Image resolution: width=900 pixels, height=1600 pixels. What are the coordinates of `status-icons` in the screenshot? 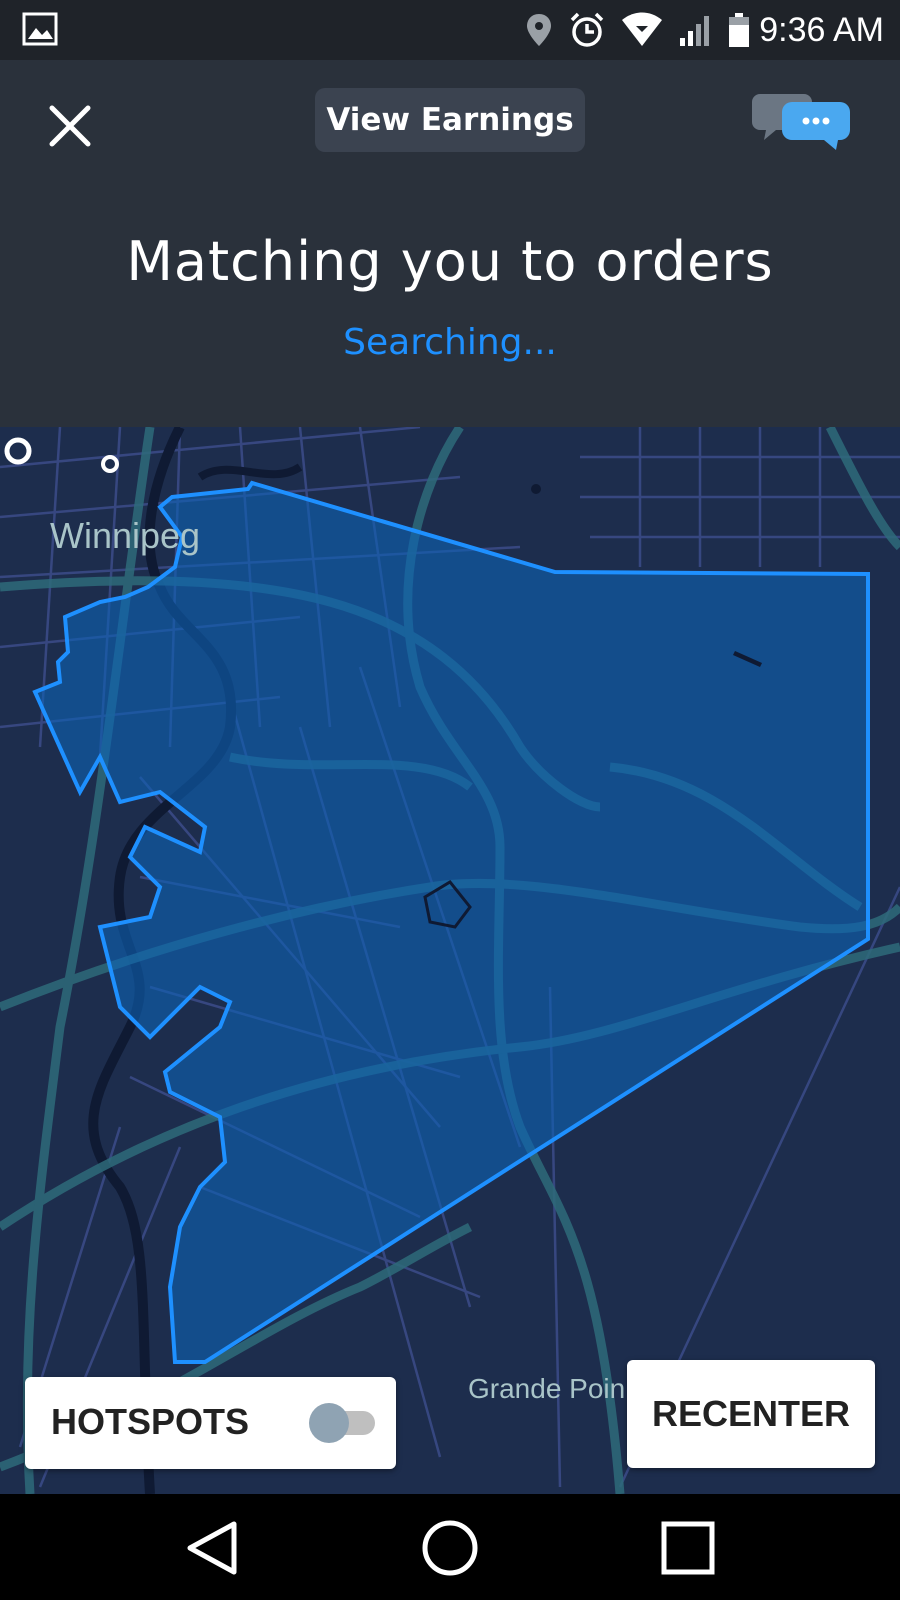 It's located at (637, 30).